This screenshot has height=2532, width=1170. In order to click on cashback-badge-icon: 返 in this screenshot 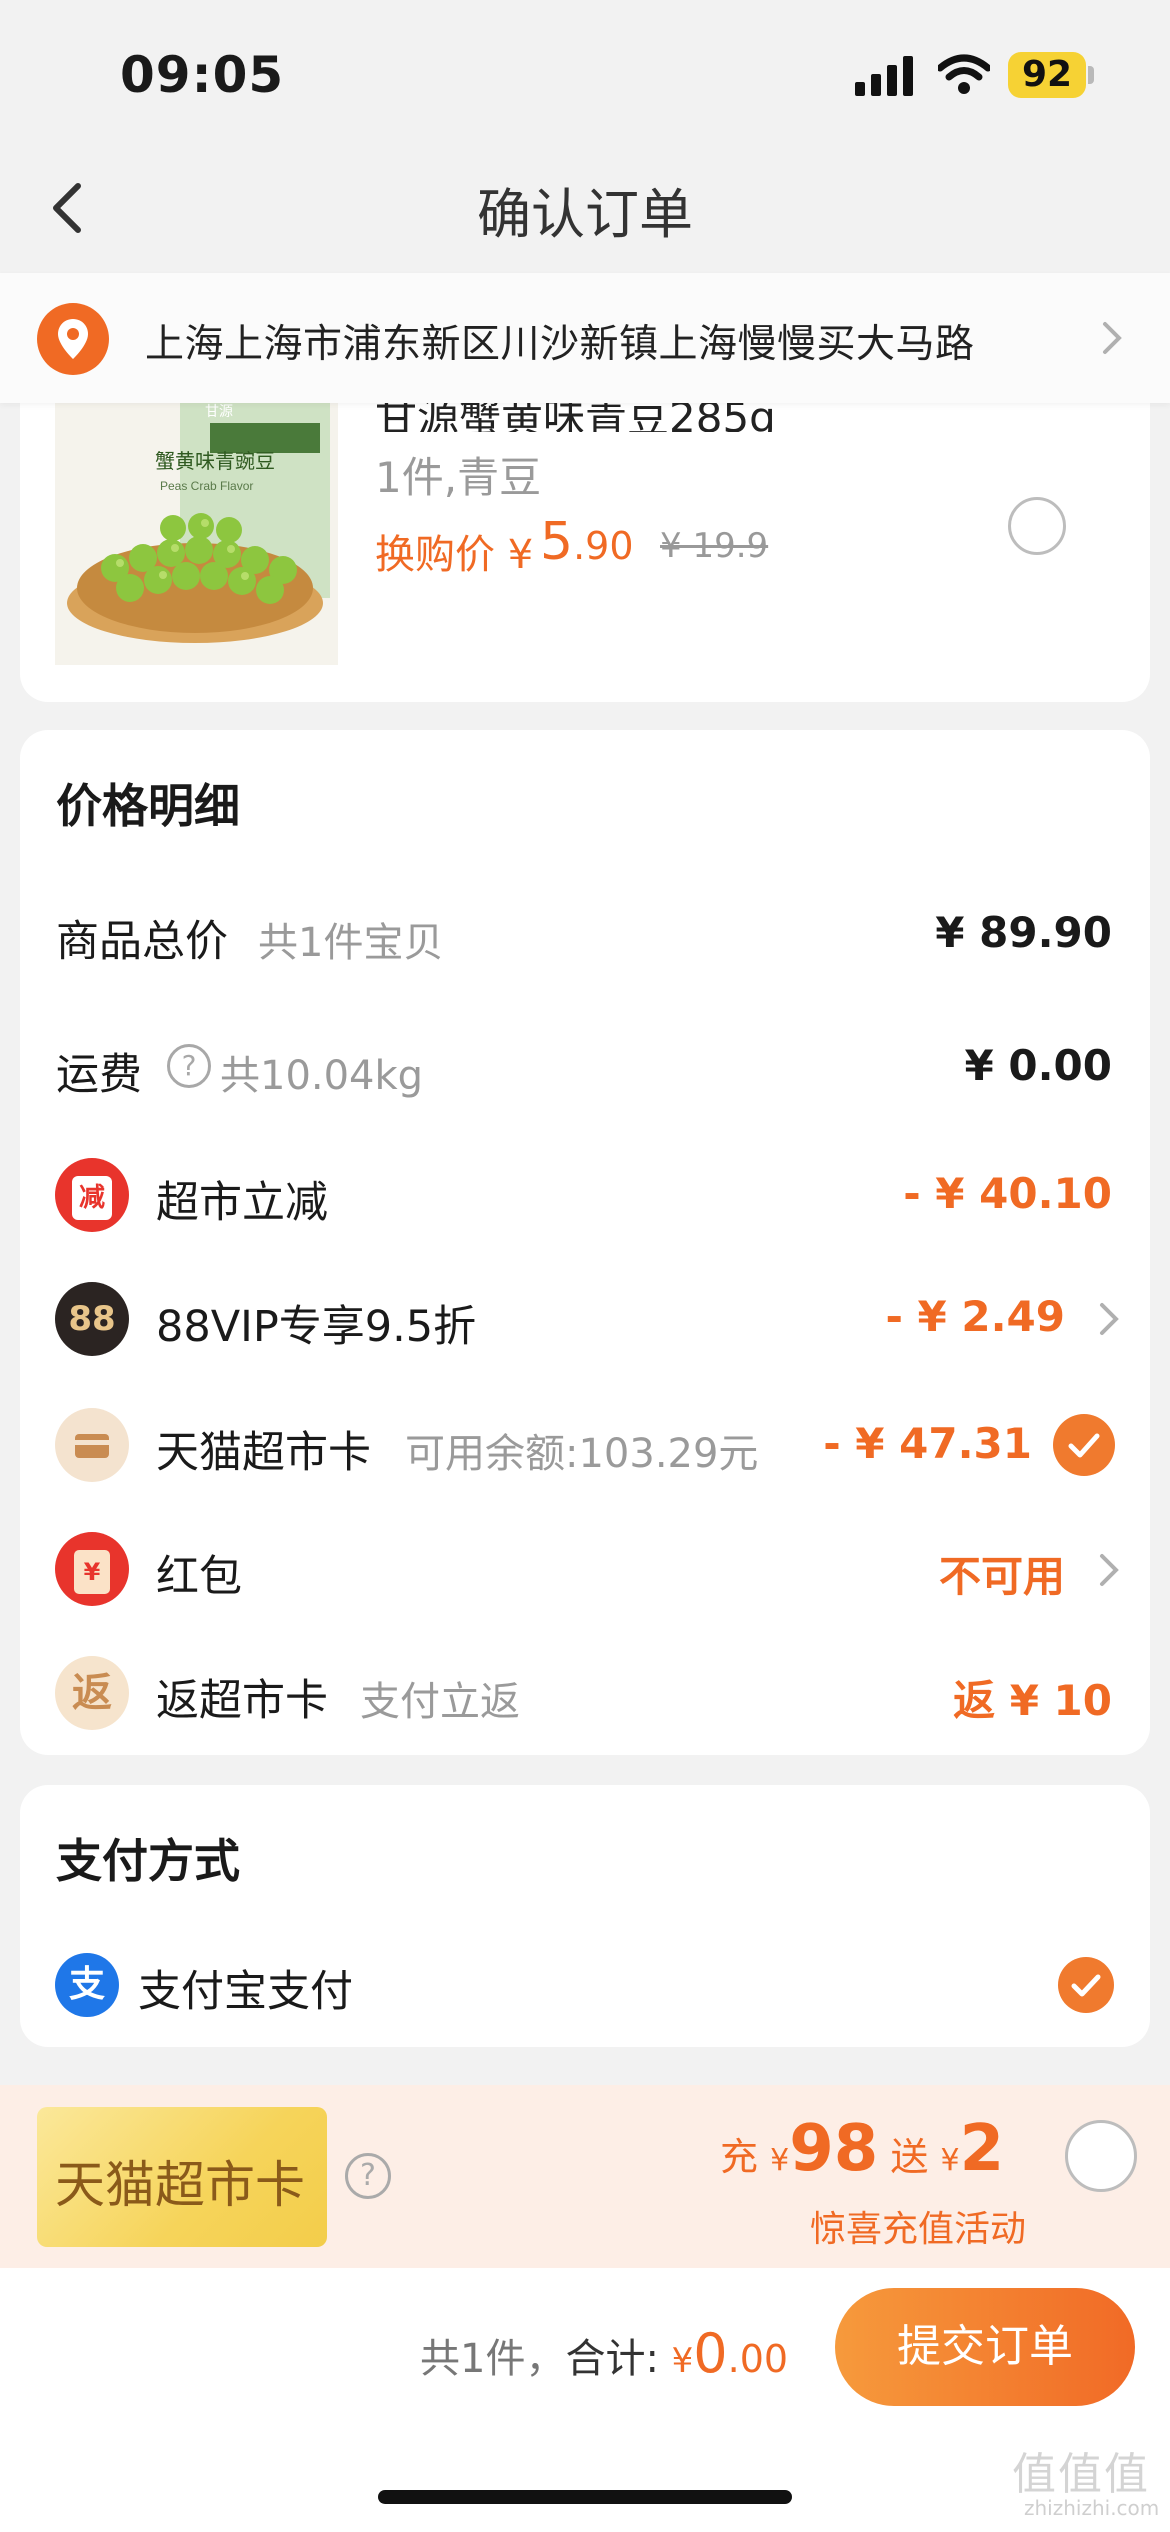, I will do `click(92, 1693)`.